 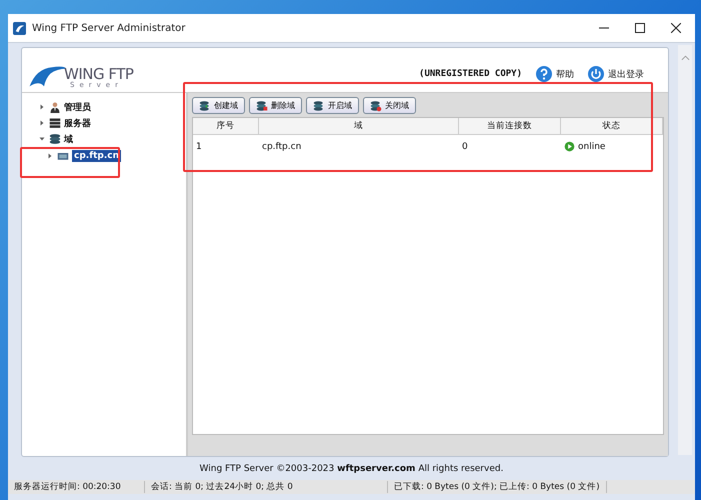 What do you see at coordinates (109, 28) in the screenshot?
I see `window-title: Wing FTP Server Administrator` at bounding box center [109, 28].